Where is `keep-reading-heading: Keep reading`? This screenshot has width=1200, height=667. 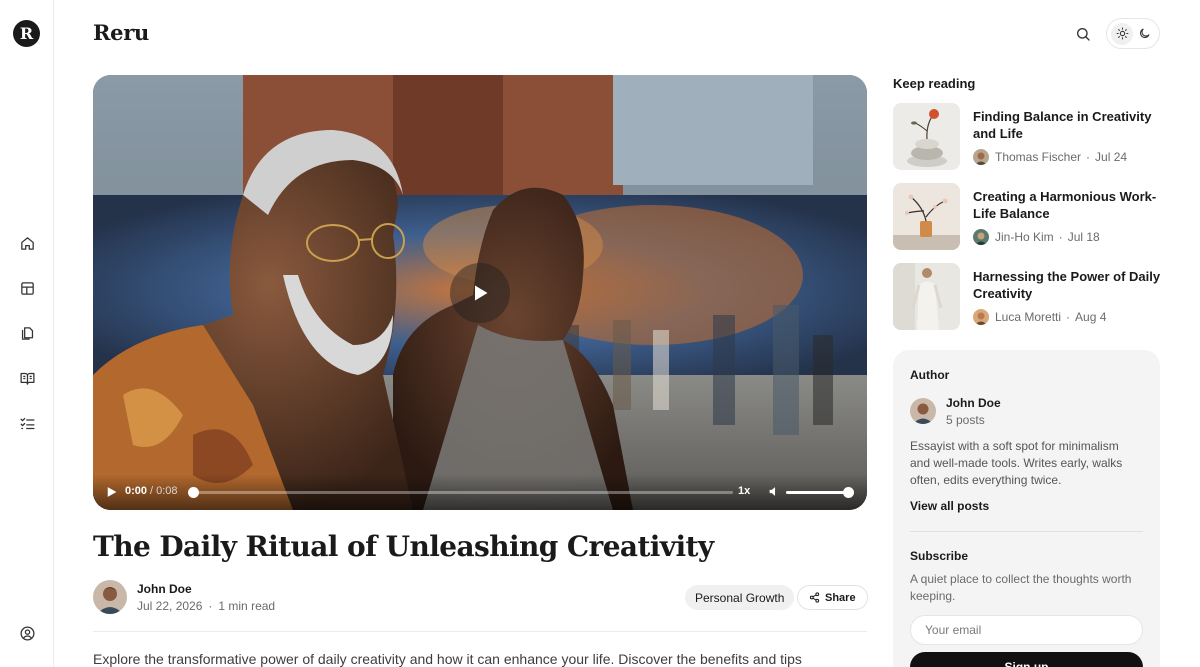 keep-reading-heading: Keep reading is located at coordinates (934, 83).